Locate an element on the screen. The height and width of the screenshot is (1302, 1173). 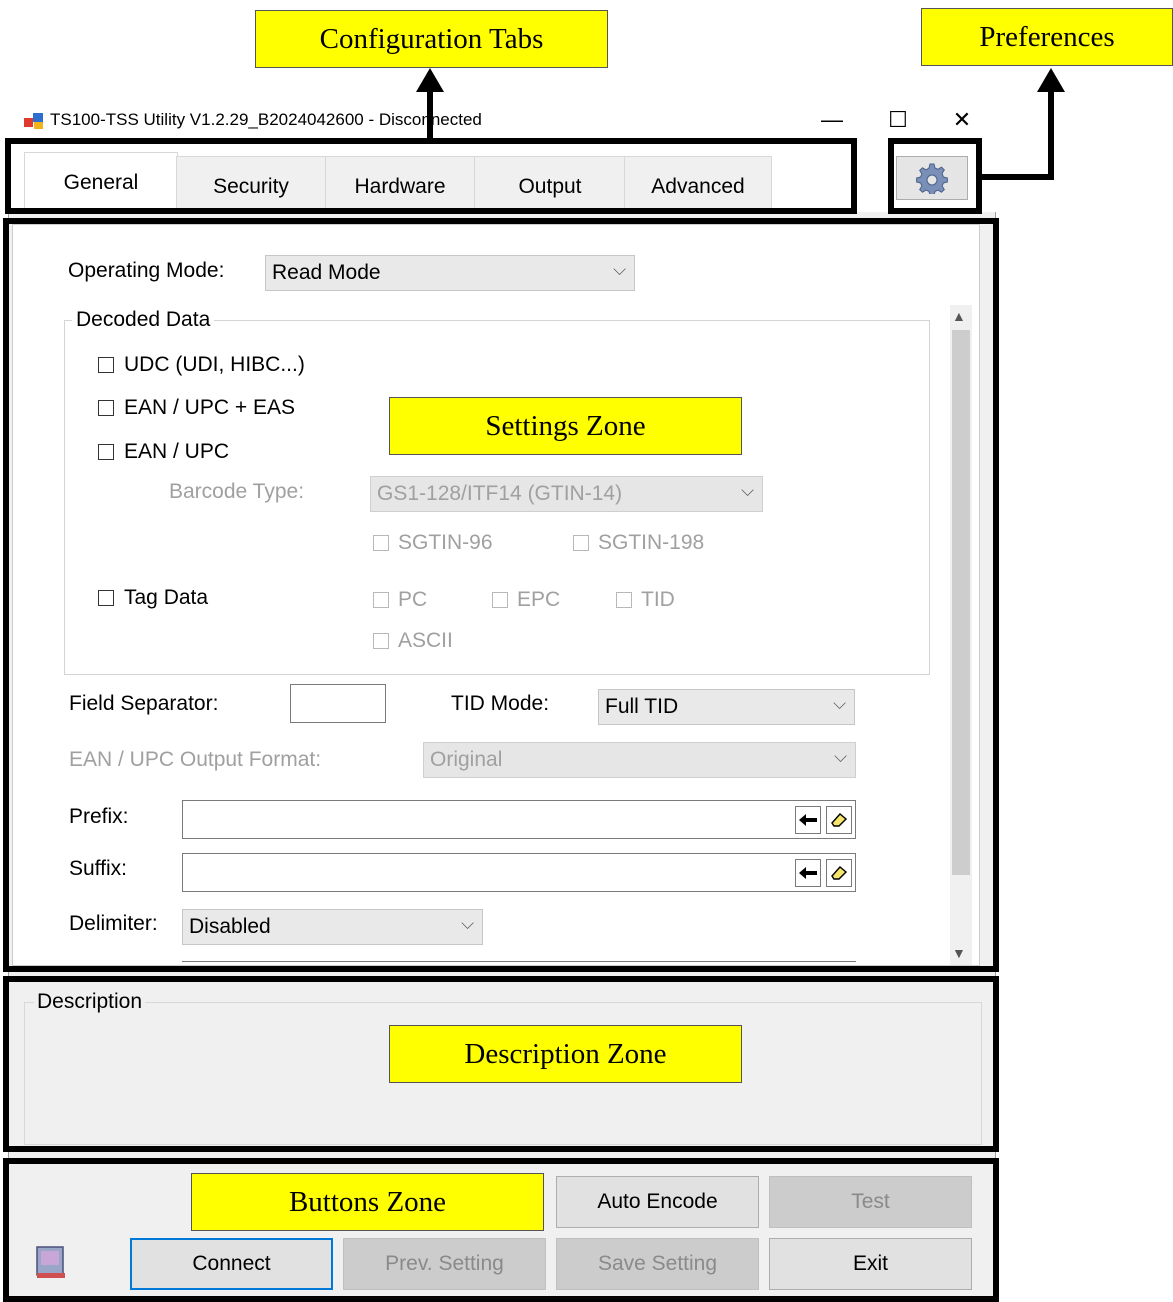
maximize-button: ☐ is located at coordinates (898, 120).